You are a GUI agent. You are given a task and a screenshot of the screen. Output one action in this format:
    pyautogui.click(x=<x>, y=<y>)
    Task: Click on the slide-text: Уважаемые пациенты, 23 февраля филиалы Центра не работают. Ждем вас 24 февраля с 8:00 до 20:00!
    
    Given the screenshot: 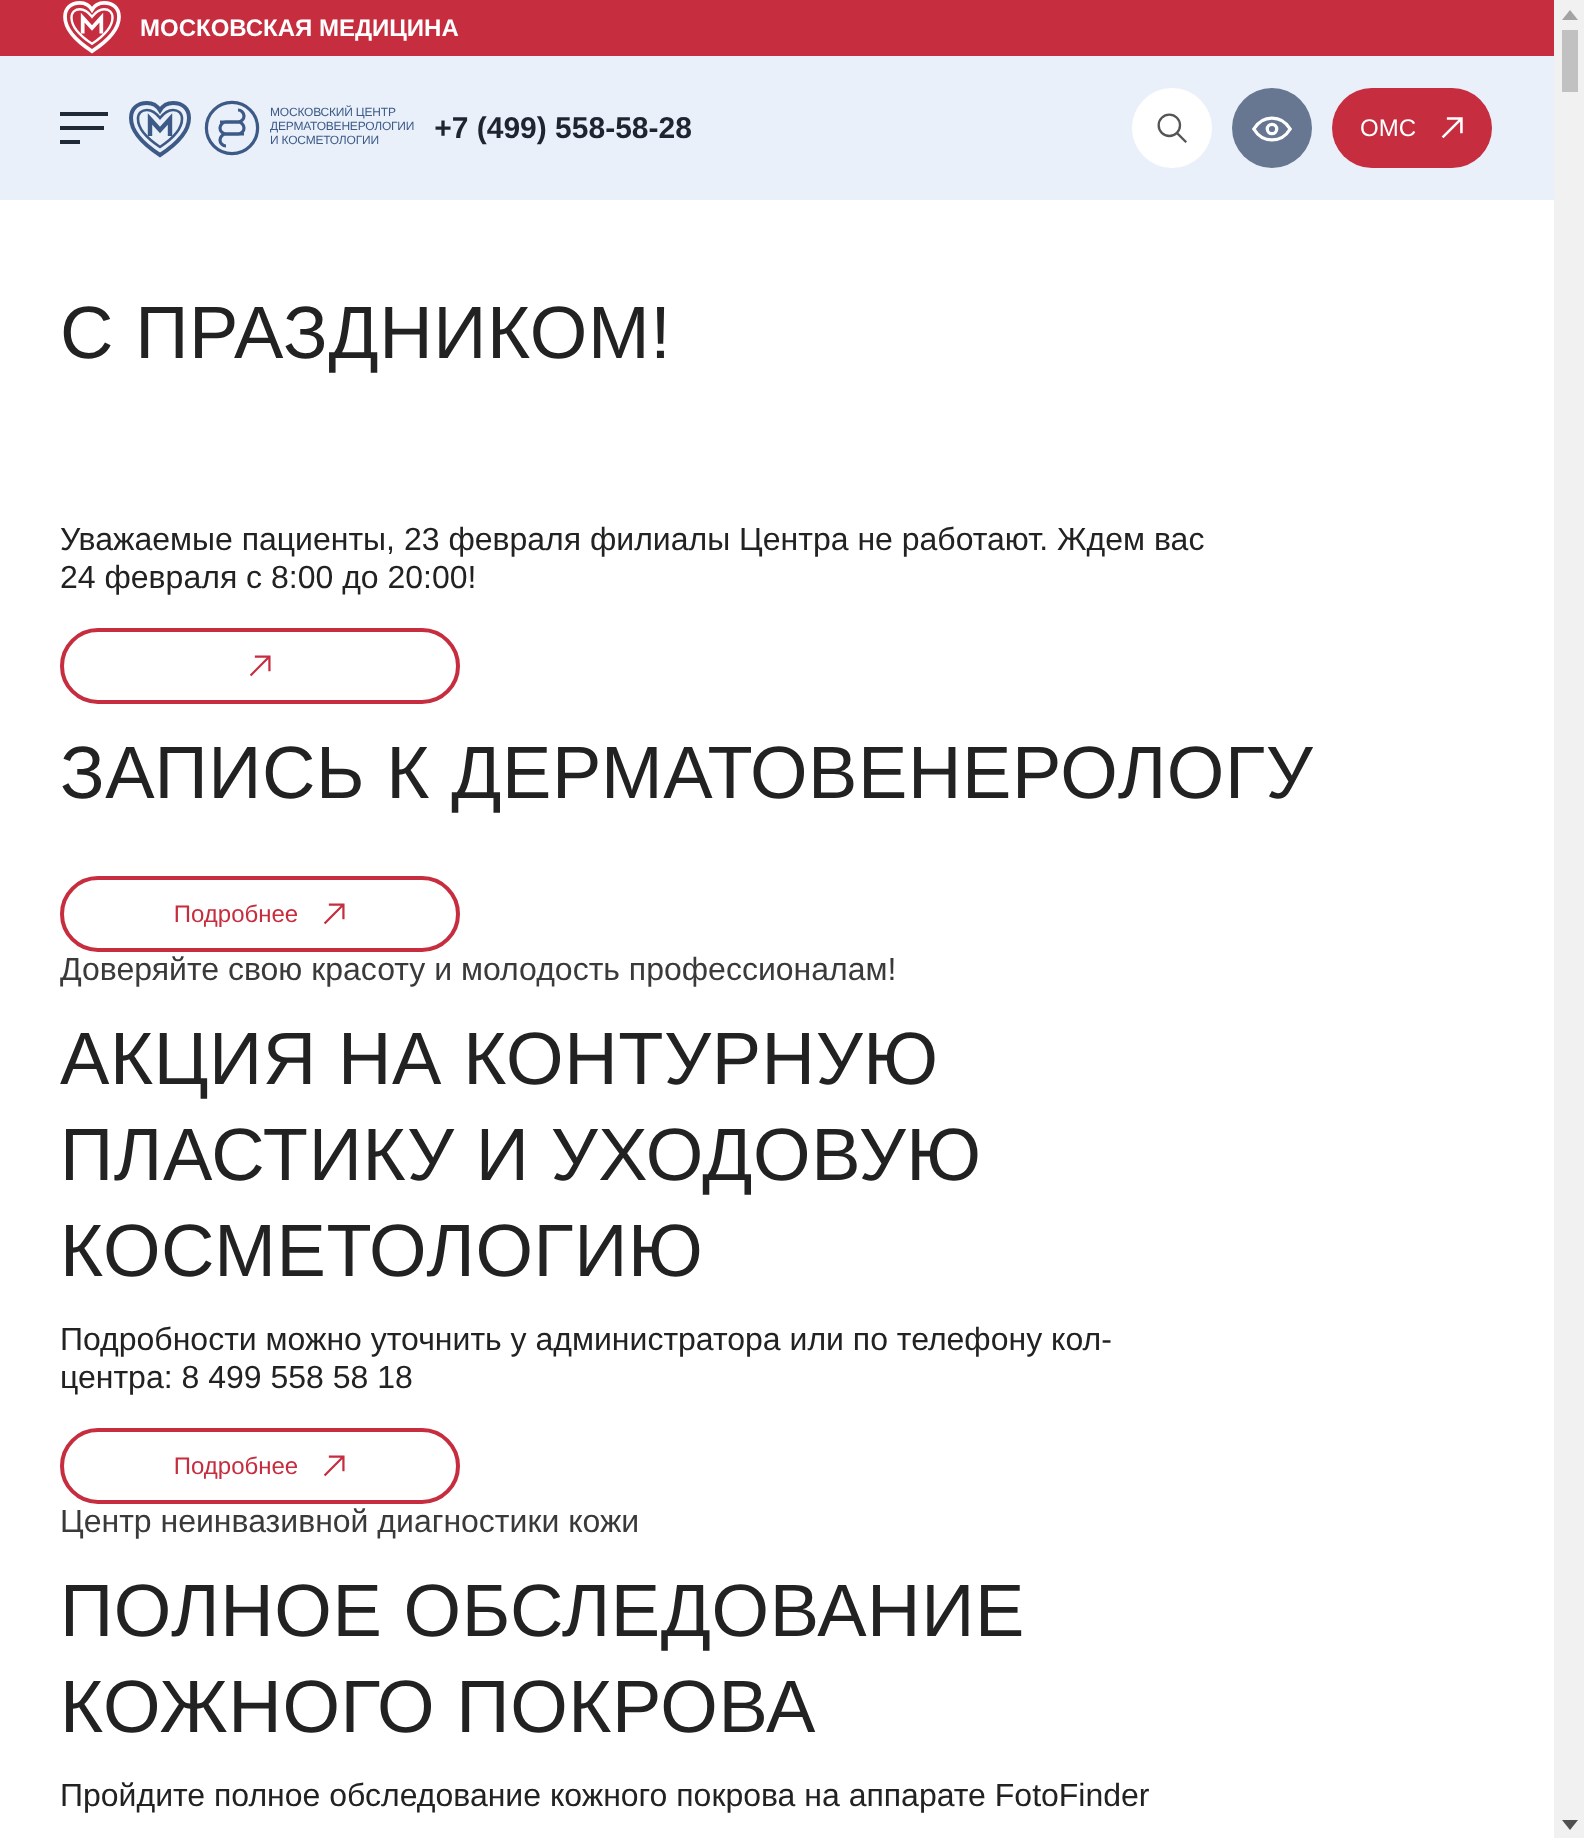 What is the action you would take?
    pyautogui.click(x=633, y=560)
    